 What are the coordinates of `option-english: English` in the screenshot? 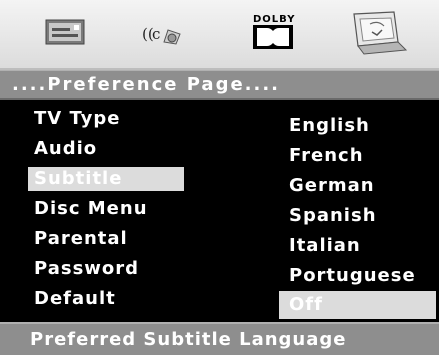 It's located at (329, 126).